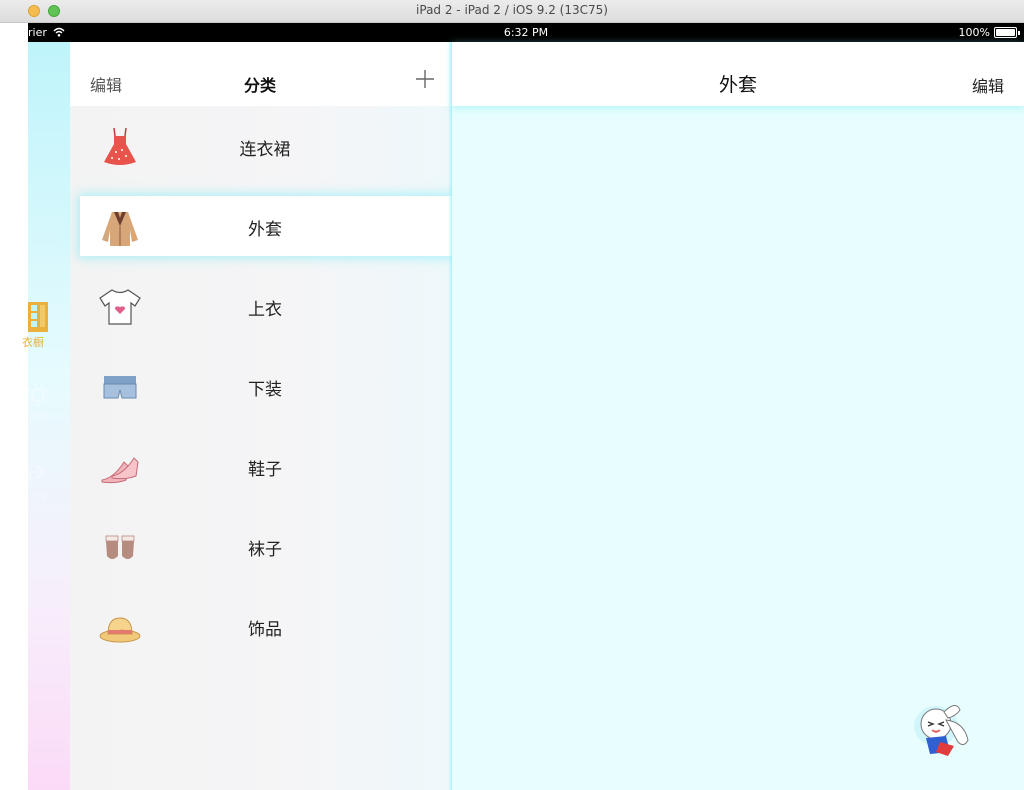 Image resolution: width=1024 pixels, height=790 pixels. What do you see at coordinates (120, 229) in the screenshot?
I see `coat-icon` at bounding box center [120, 229].